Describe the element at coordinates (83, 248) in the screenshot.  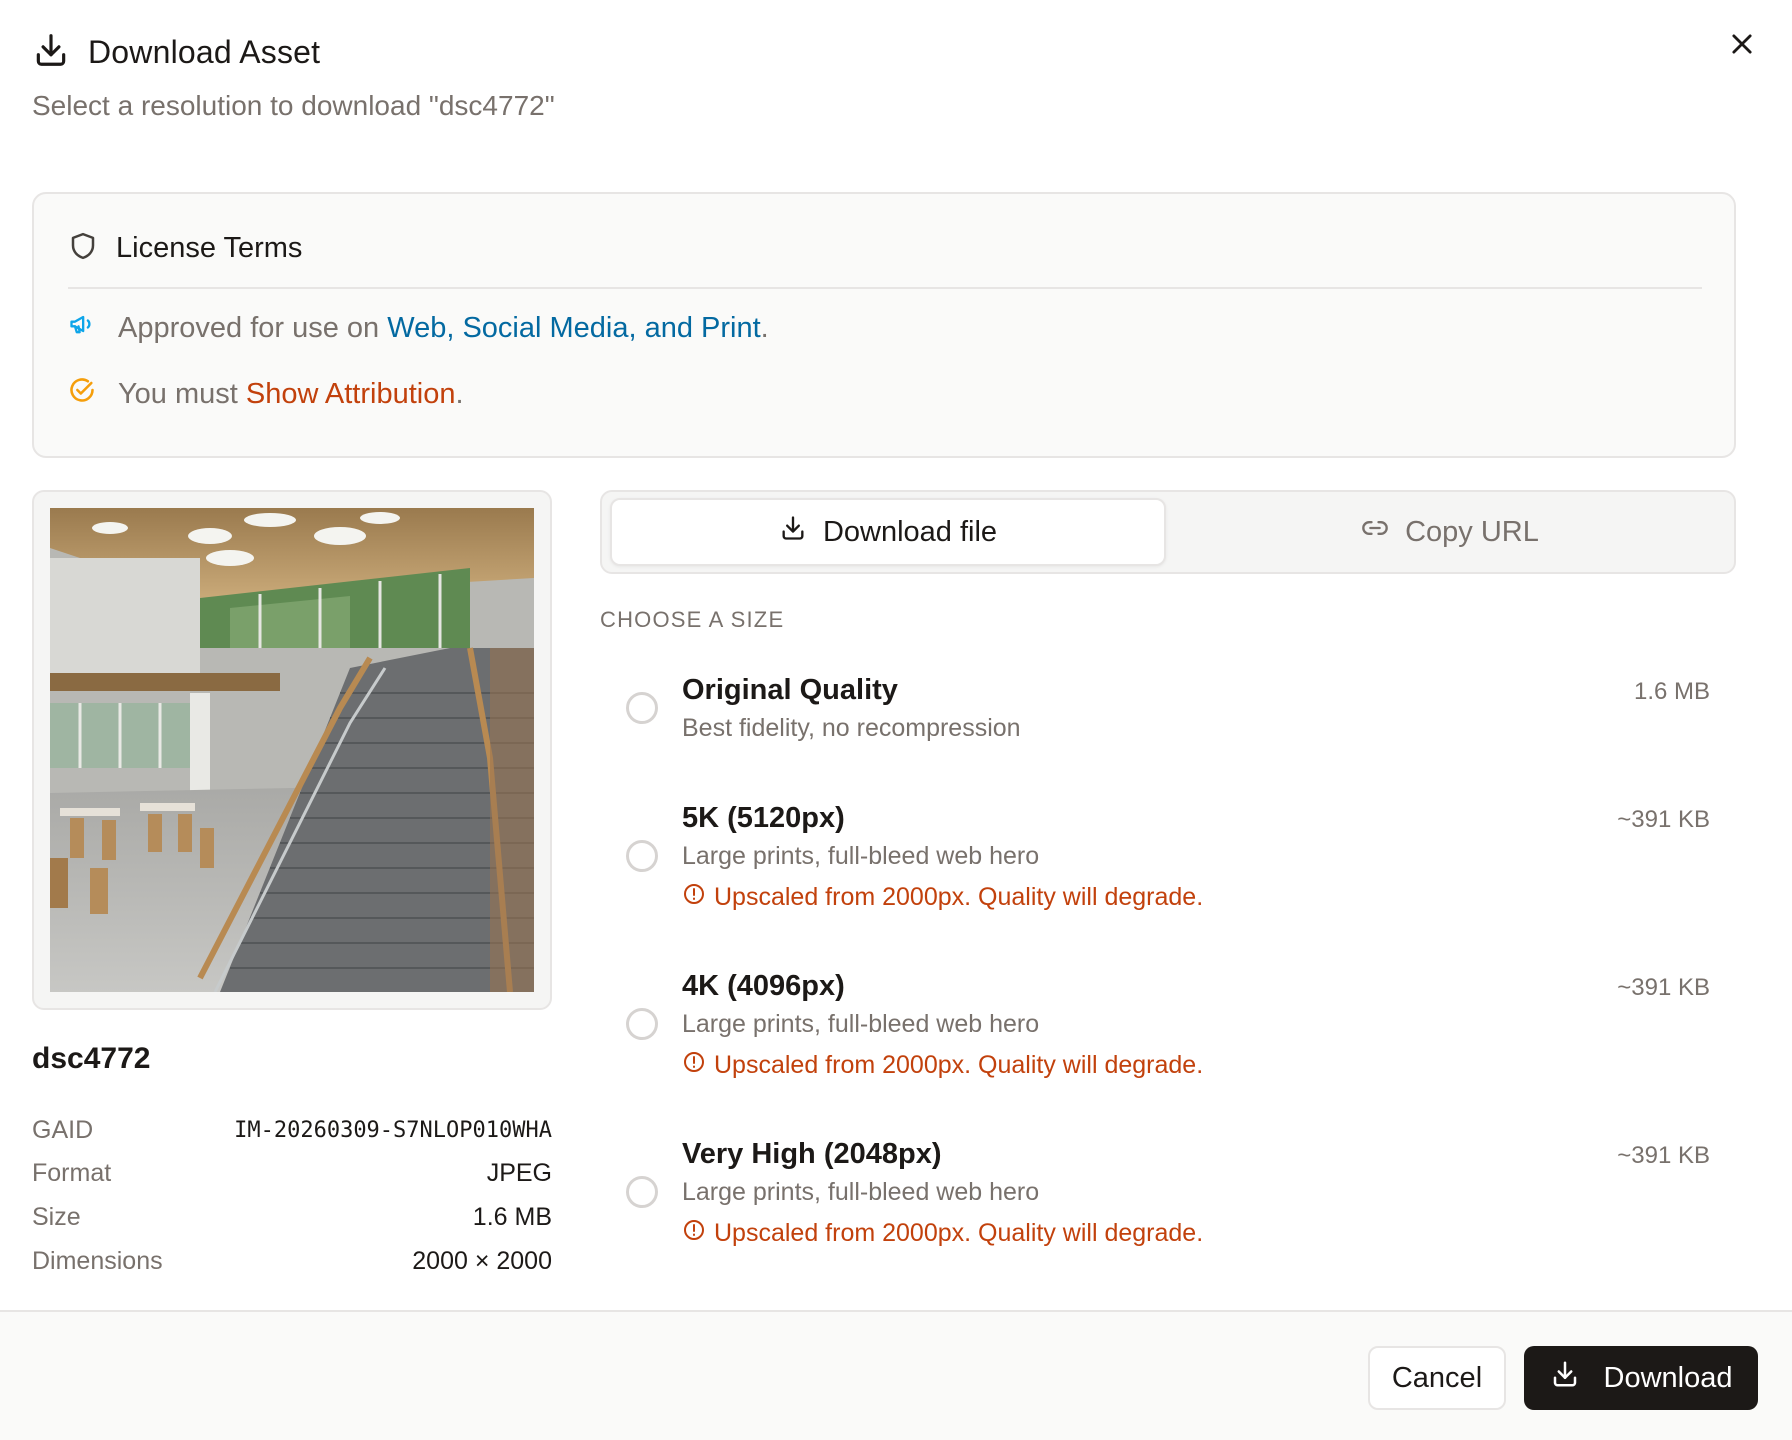
I see `shield-icon` at that location.